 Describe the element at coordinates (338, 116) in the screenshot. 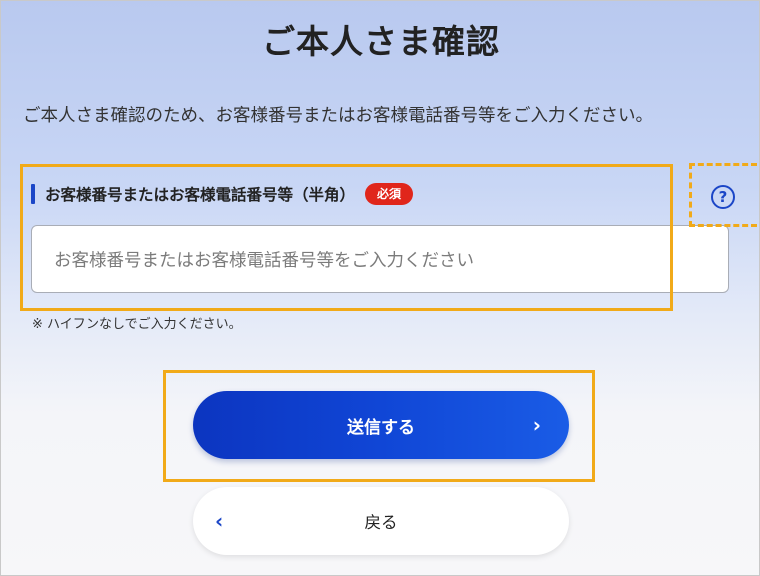

I see `page-description: ご本人さま確認のため、お客様番号またはお客様電話番号等をご入力ください。` at that location.